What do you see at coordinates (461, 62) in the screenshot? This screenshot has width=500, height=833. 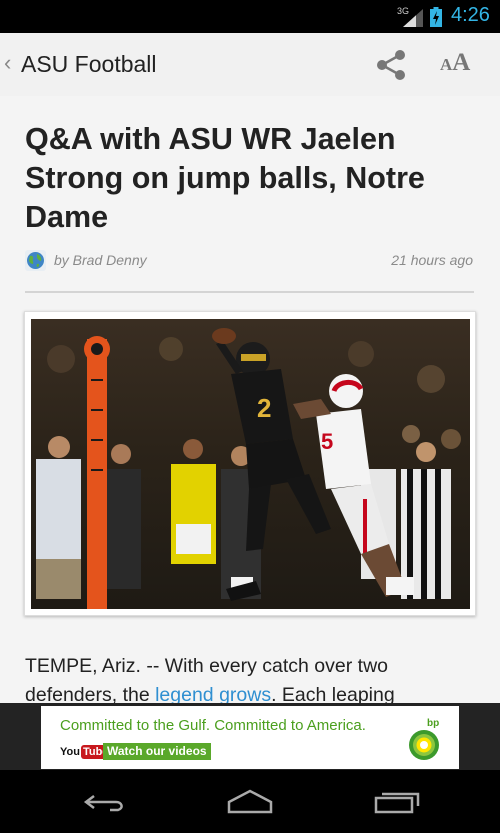 I see `font-size-big-glyph: A` at bounding box center [461, 62].